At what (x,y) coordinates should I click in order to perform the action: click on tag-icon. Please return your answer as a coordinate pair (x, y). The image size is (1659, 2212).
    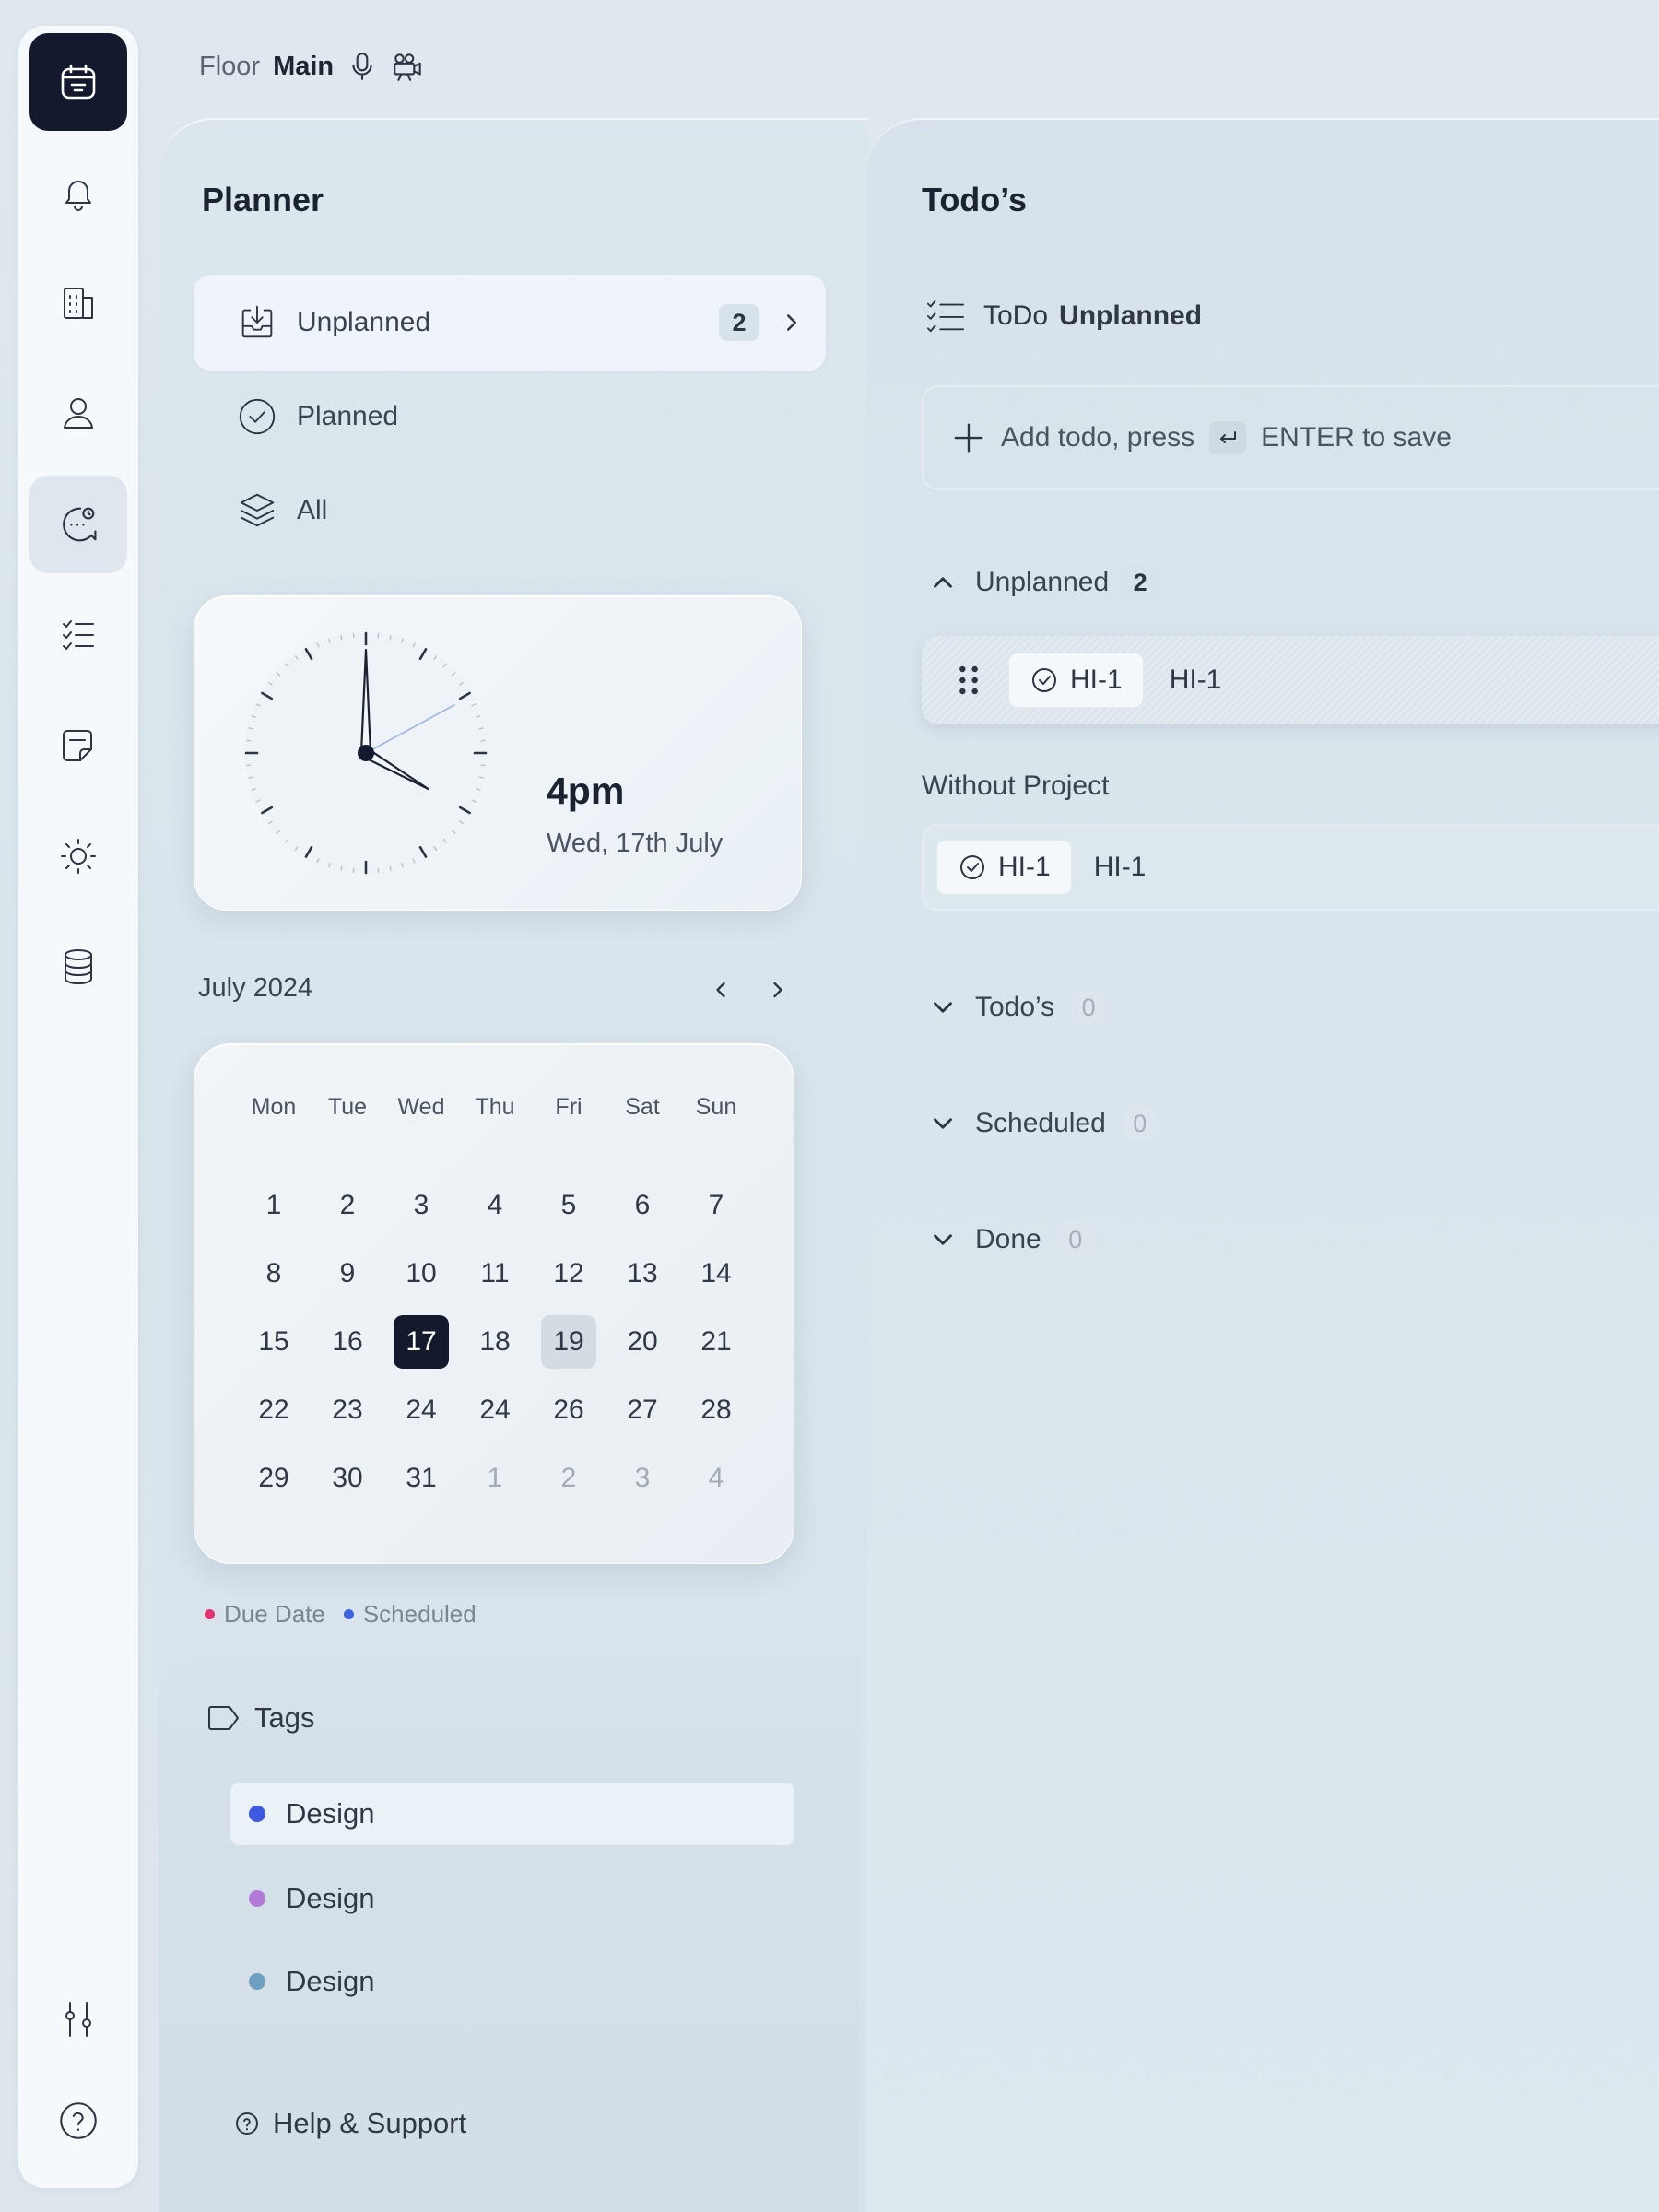
    Looking at the image, I should click on (223, 1718).